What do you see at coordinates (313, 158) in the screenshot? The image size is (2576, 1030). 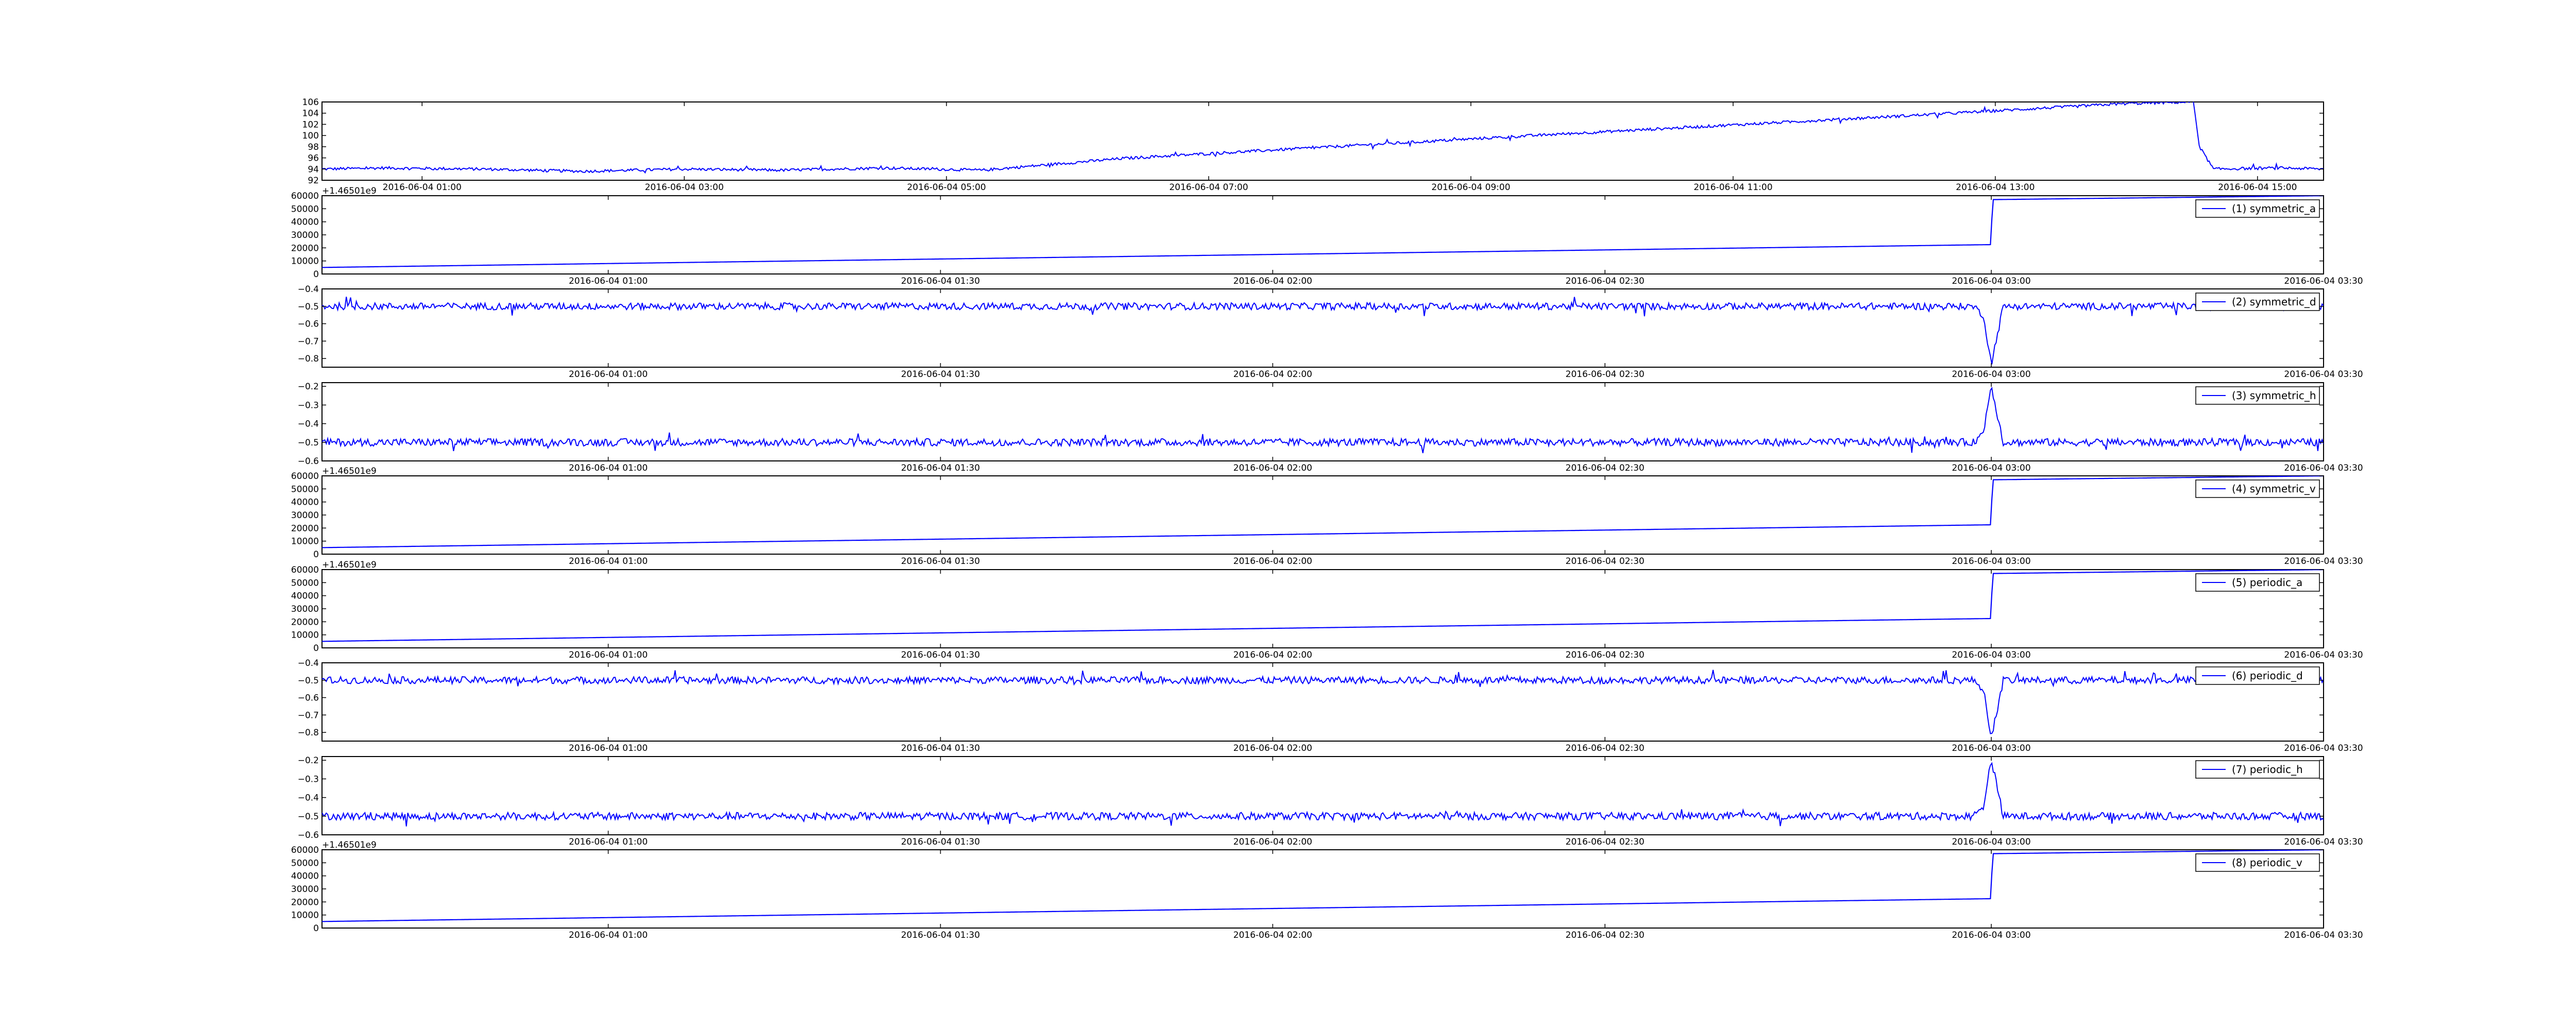 I see `y-tick-label: 96` at bounding box center [313, 158].